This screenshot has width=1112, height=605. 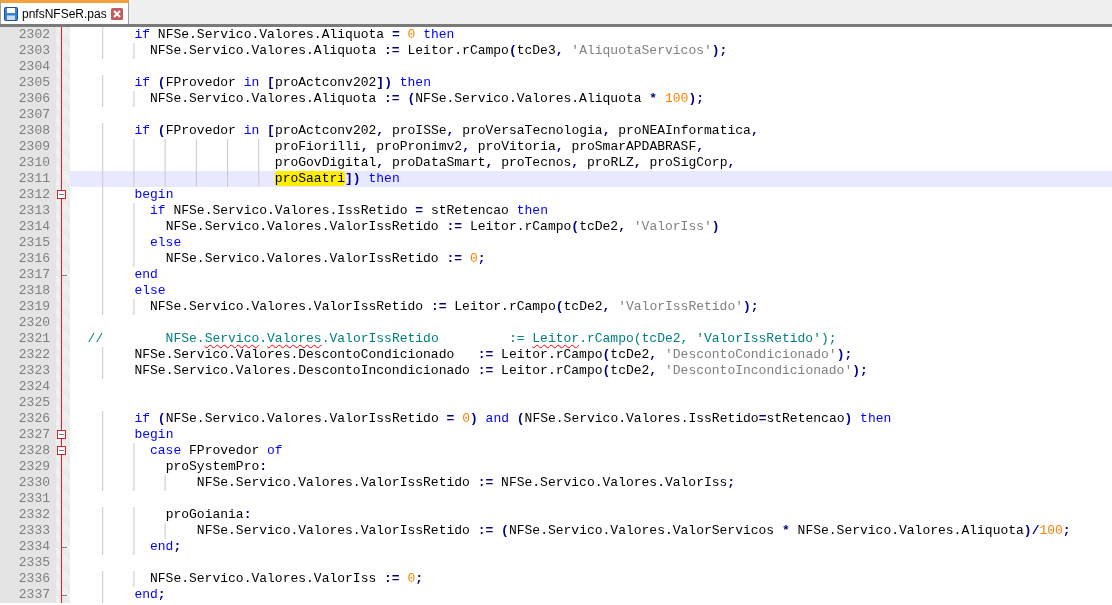 I want to click on line-number: 2307, so click(x=28, y=115).